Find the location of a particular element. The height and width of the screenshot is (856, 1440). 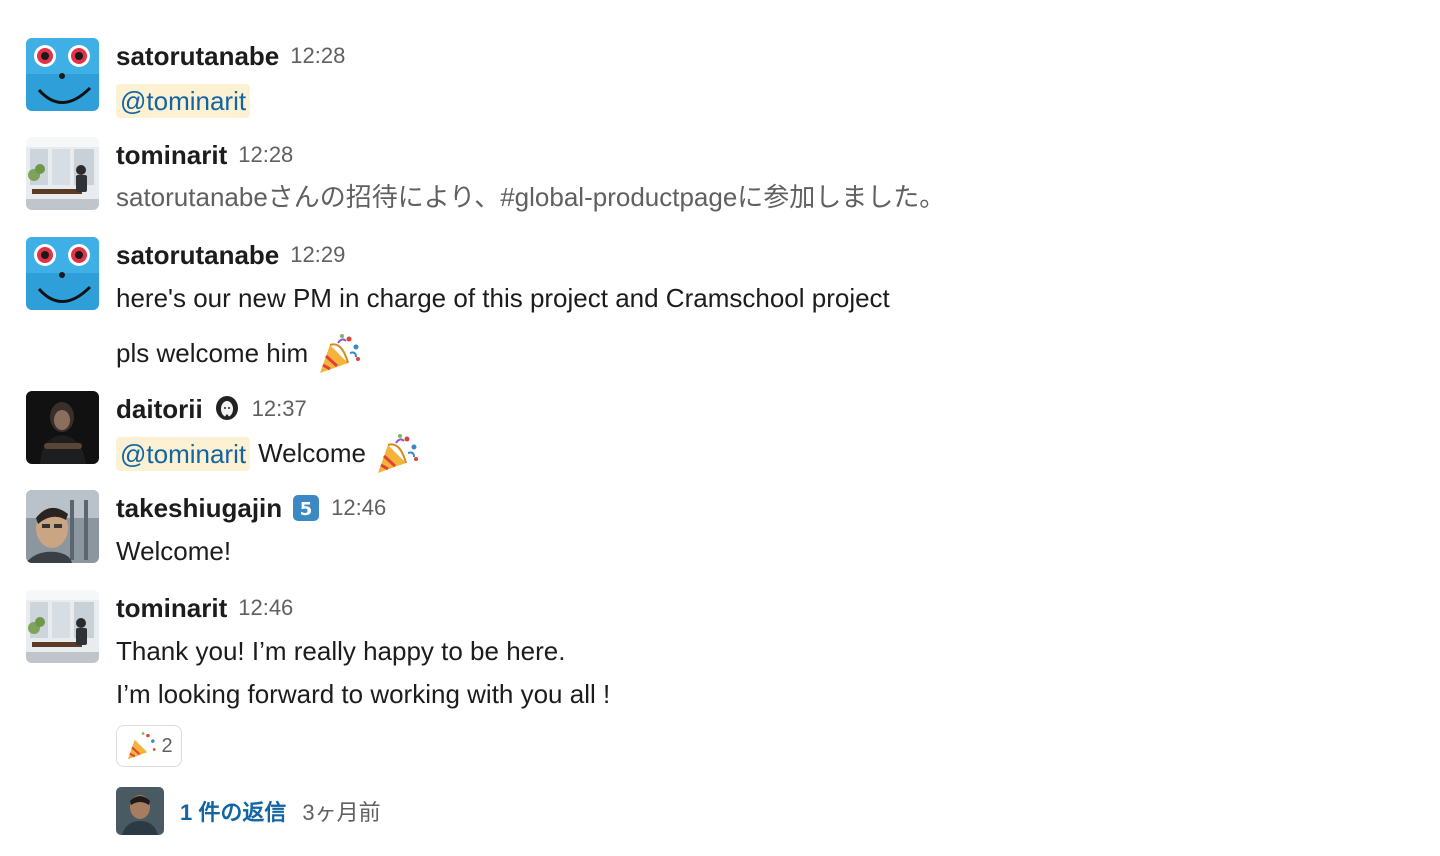

message-text: Welcome! is located at coordinates (174, 551).